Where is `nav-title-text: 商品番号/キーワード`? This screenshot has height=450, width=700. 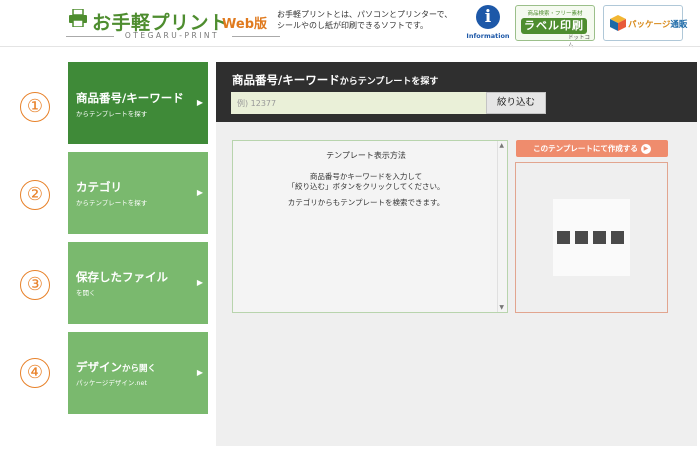
nav-title-text: 商品番号/キーワード is located at coordinates (130, 98).